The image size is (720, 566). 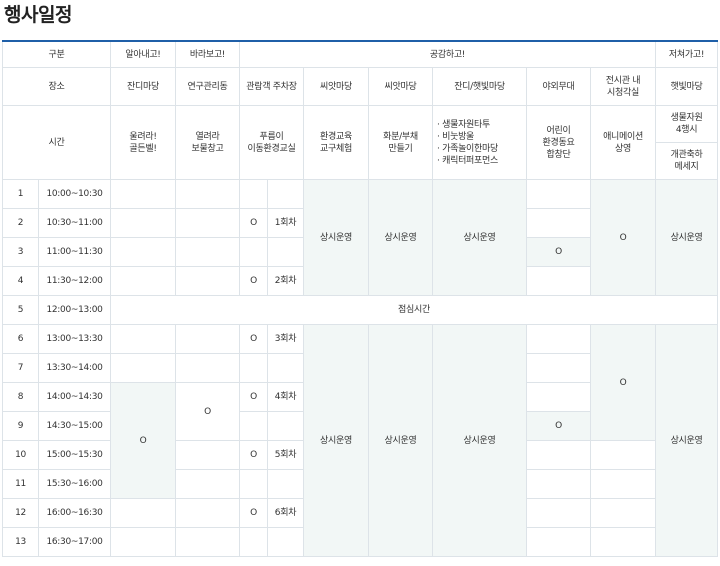 I want to click on row-number: 11, so click(x=20, y=484).